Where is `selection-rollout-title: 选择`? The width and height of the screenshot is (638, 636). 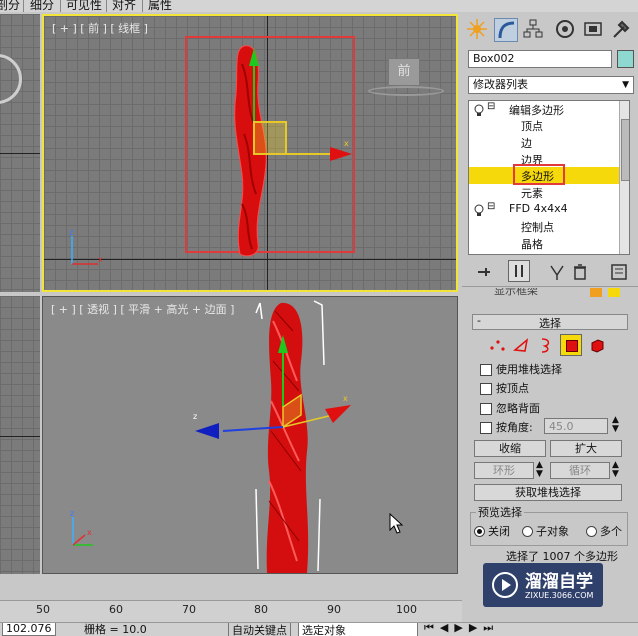
selection-rollout-title: 选择 is located at coordinates (550, 323).